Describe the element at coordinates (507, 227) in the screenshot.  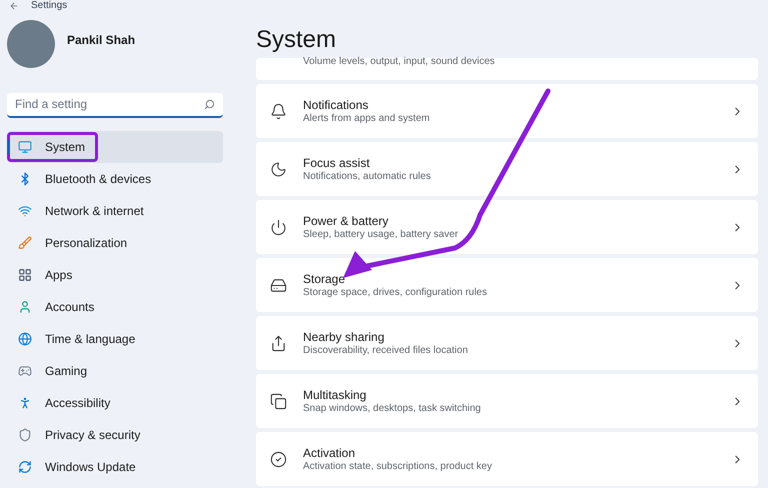
I see `settings-card: Power & battery Sleep, battery usage, battery saver` at that location.